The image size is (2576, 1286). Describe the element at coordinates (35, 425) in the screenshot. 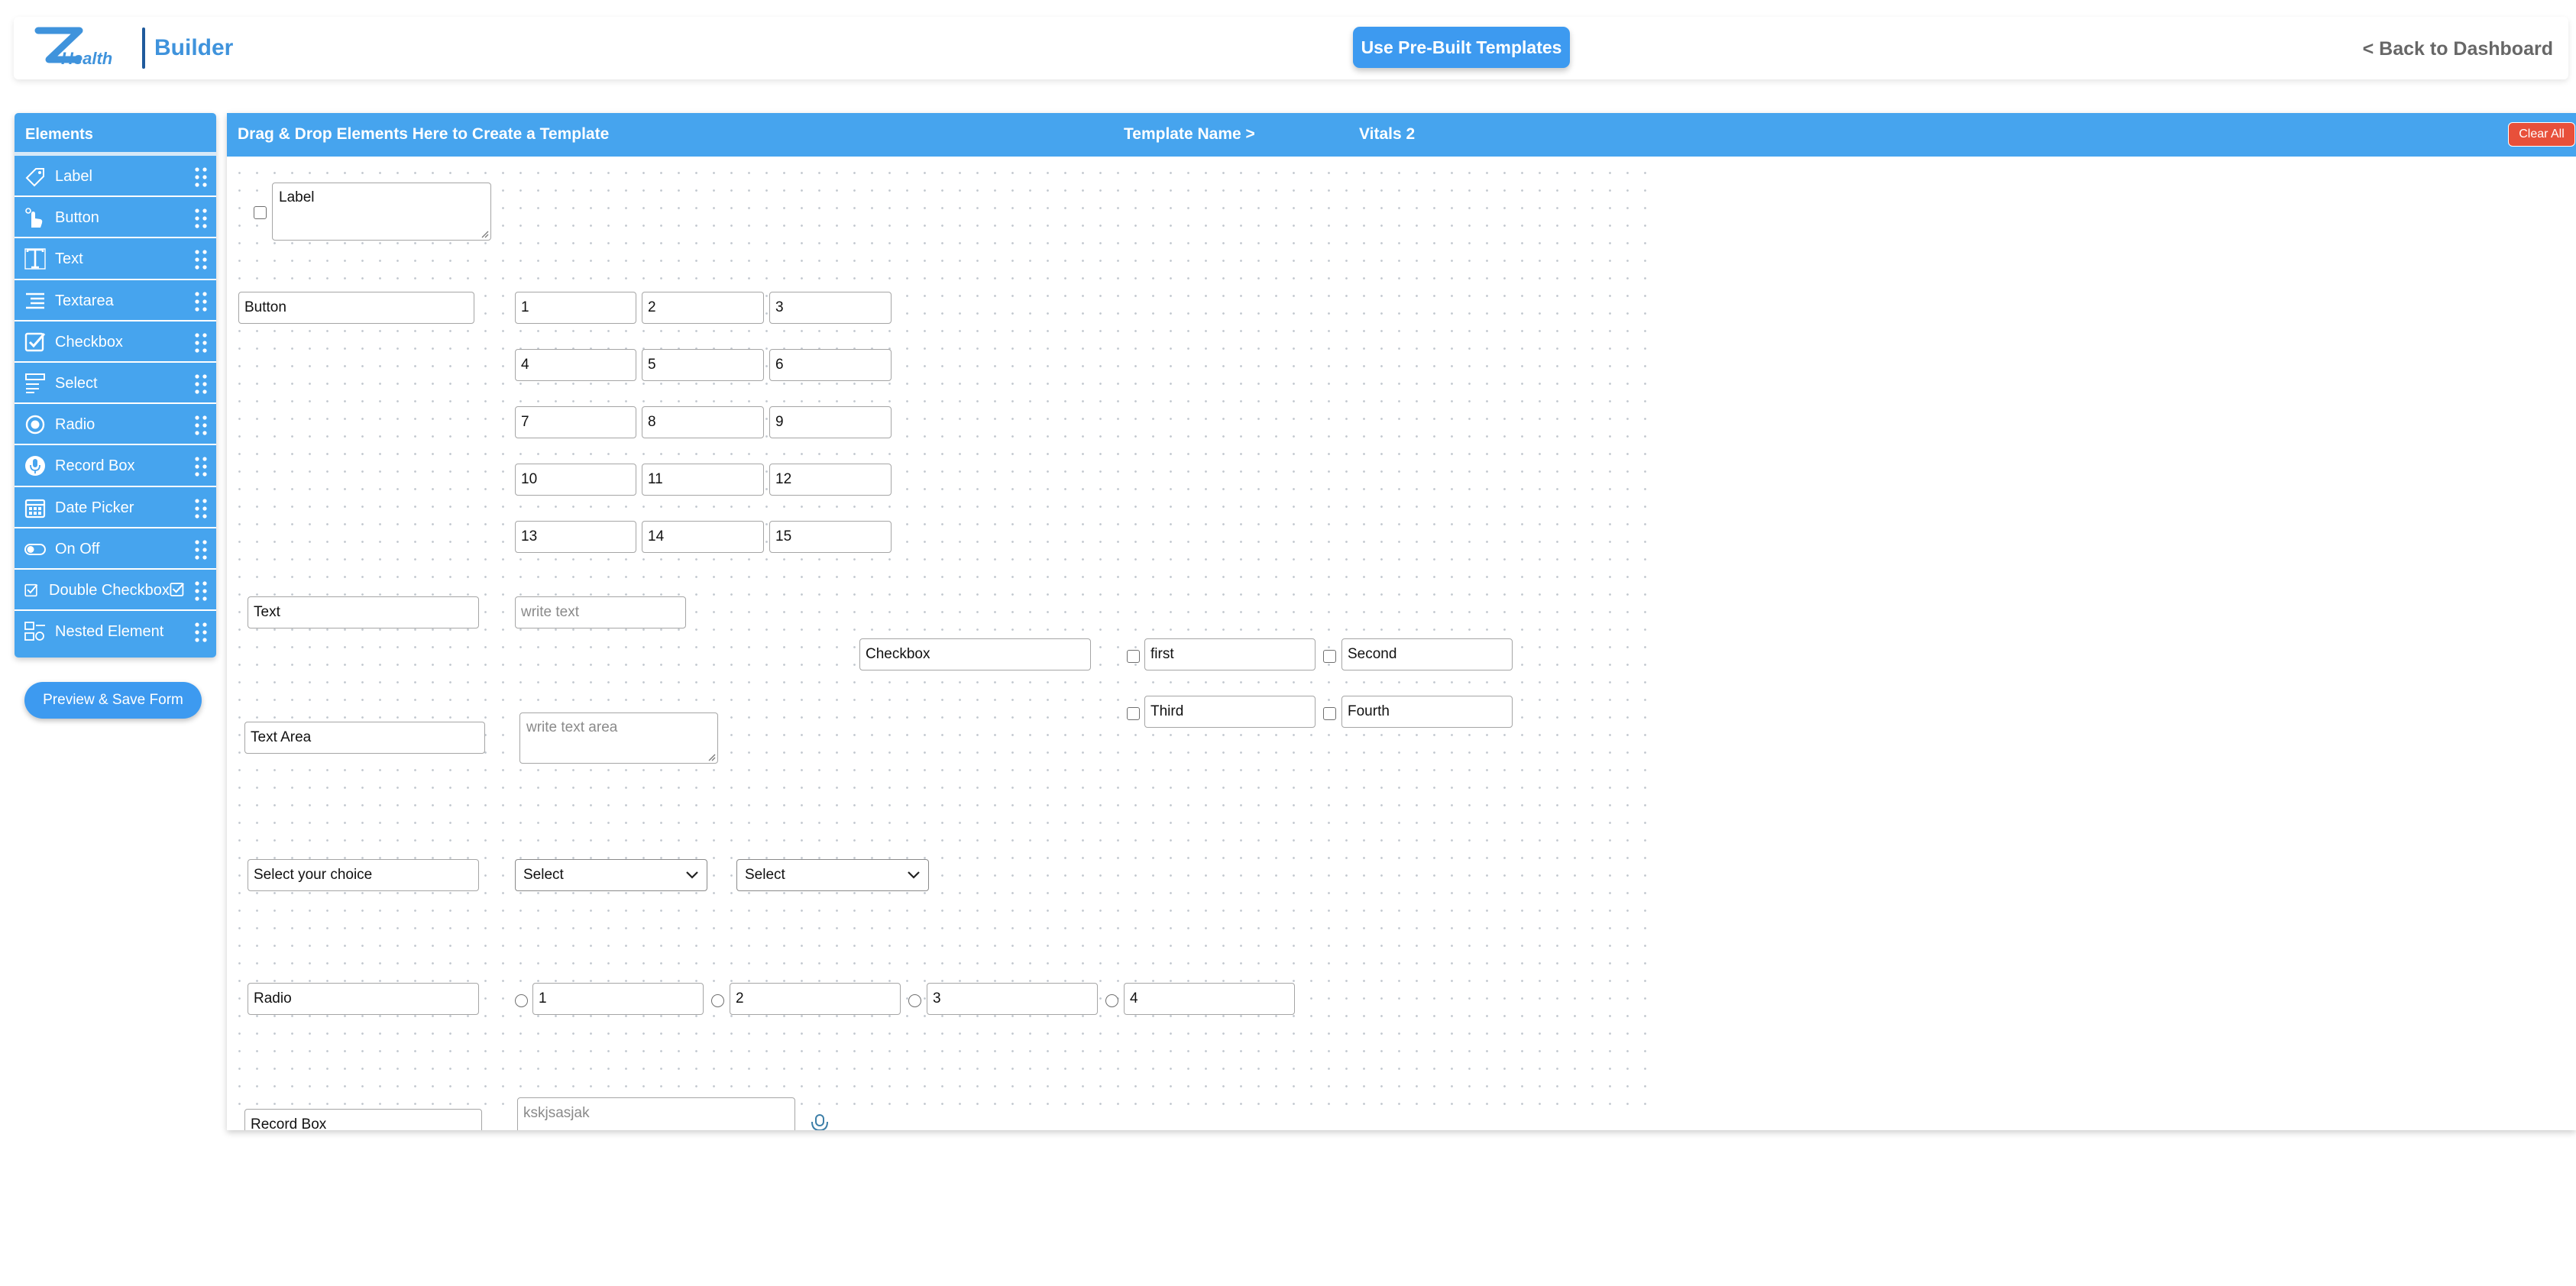

I see `radio-icon` at that location.